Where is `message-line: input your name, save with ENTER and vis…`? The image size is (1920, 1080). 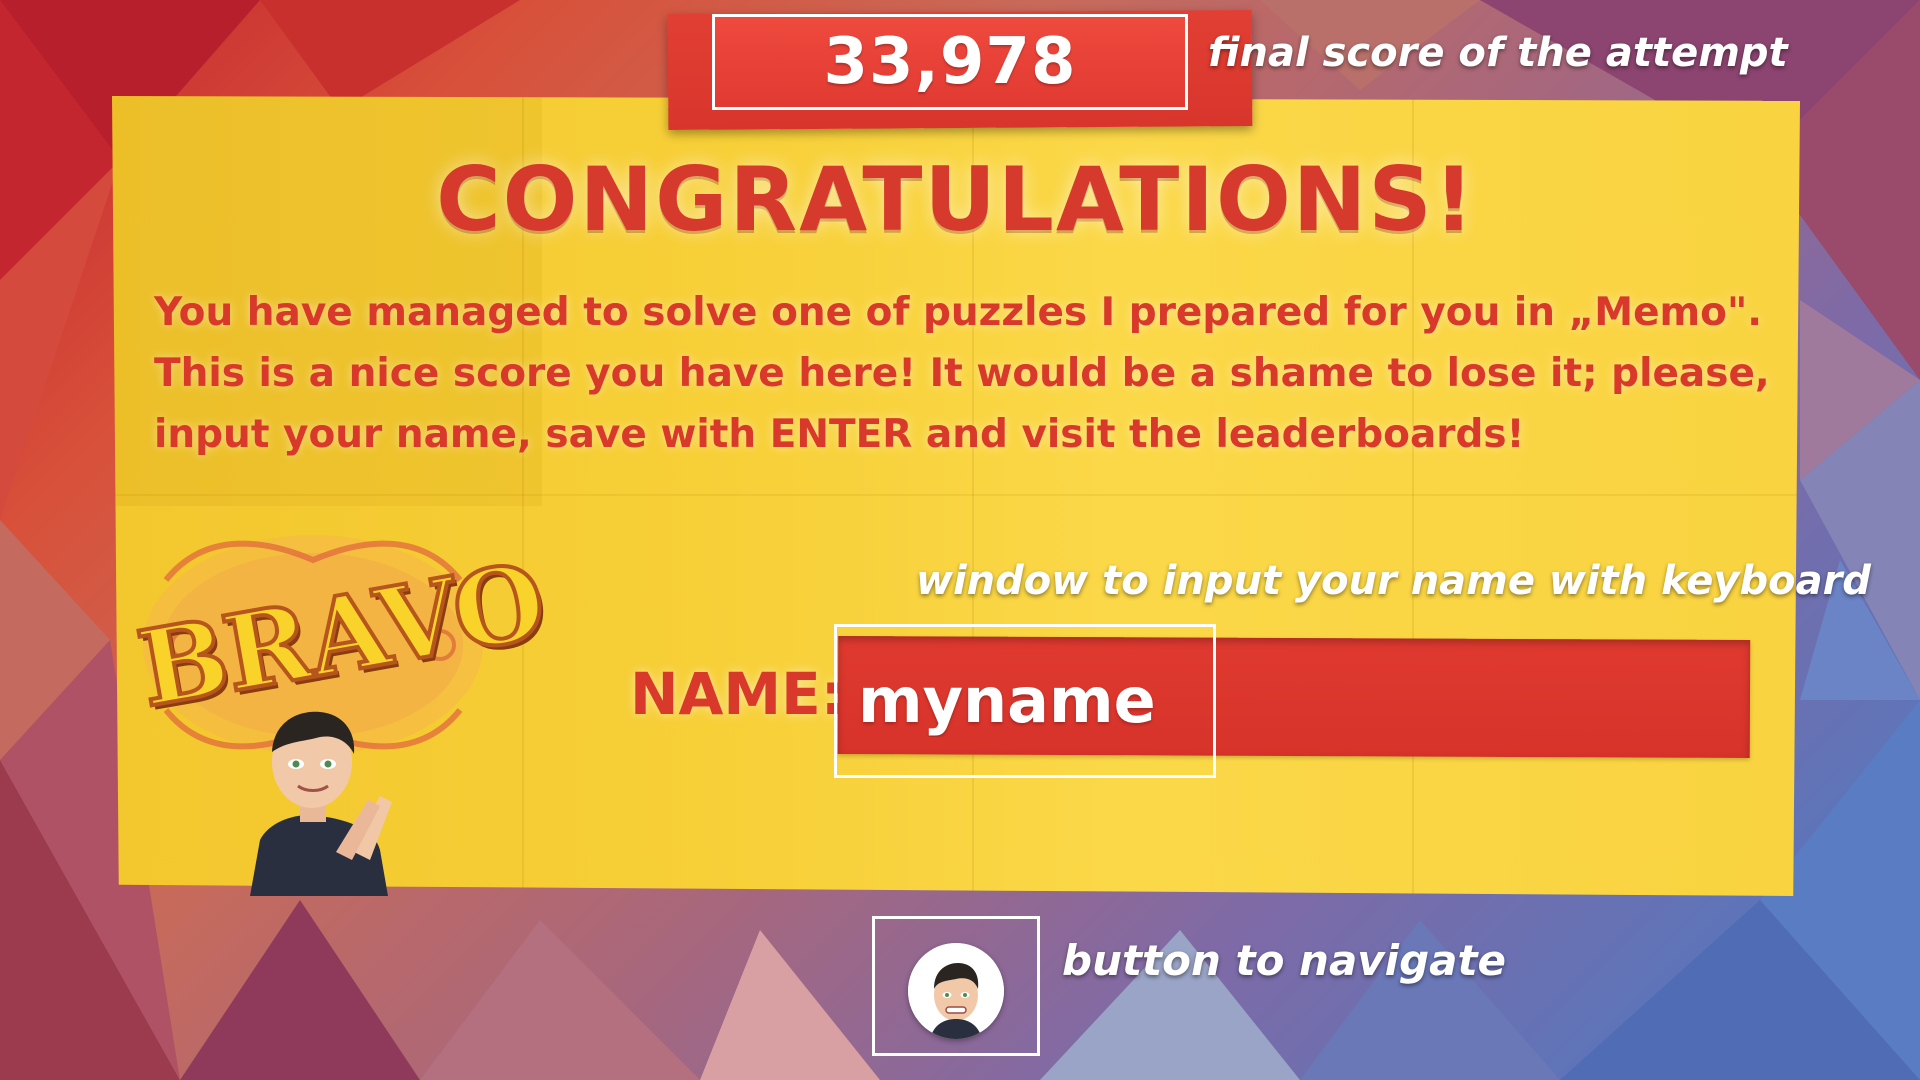 message-line: input your name, save with ENTER and vis… is located at coordinates (839, 434).